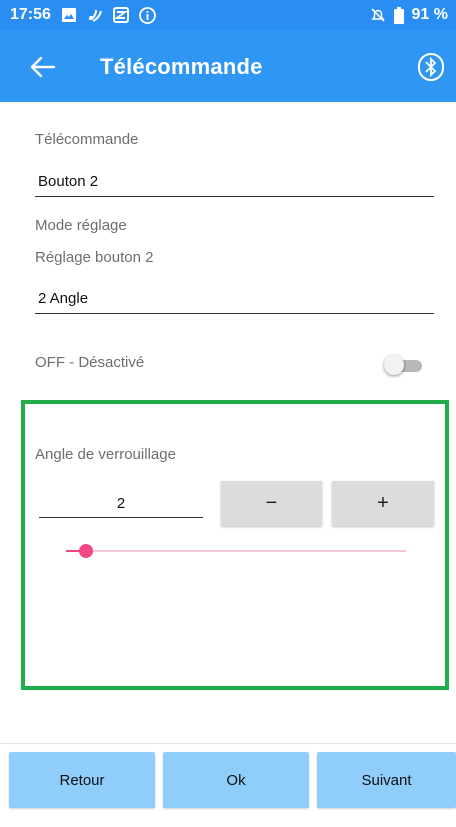 The width and height of the screenshot is (456, 827). What do you see at coordinates (405, 365) in the screenshot?
I see `off-toggle` at bounding box center [405, 365].